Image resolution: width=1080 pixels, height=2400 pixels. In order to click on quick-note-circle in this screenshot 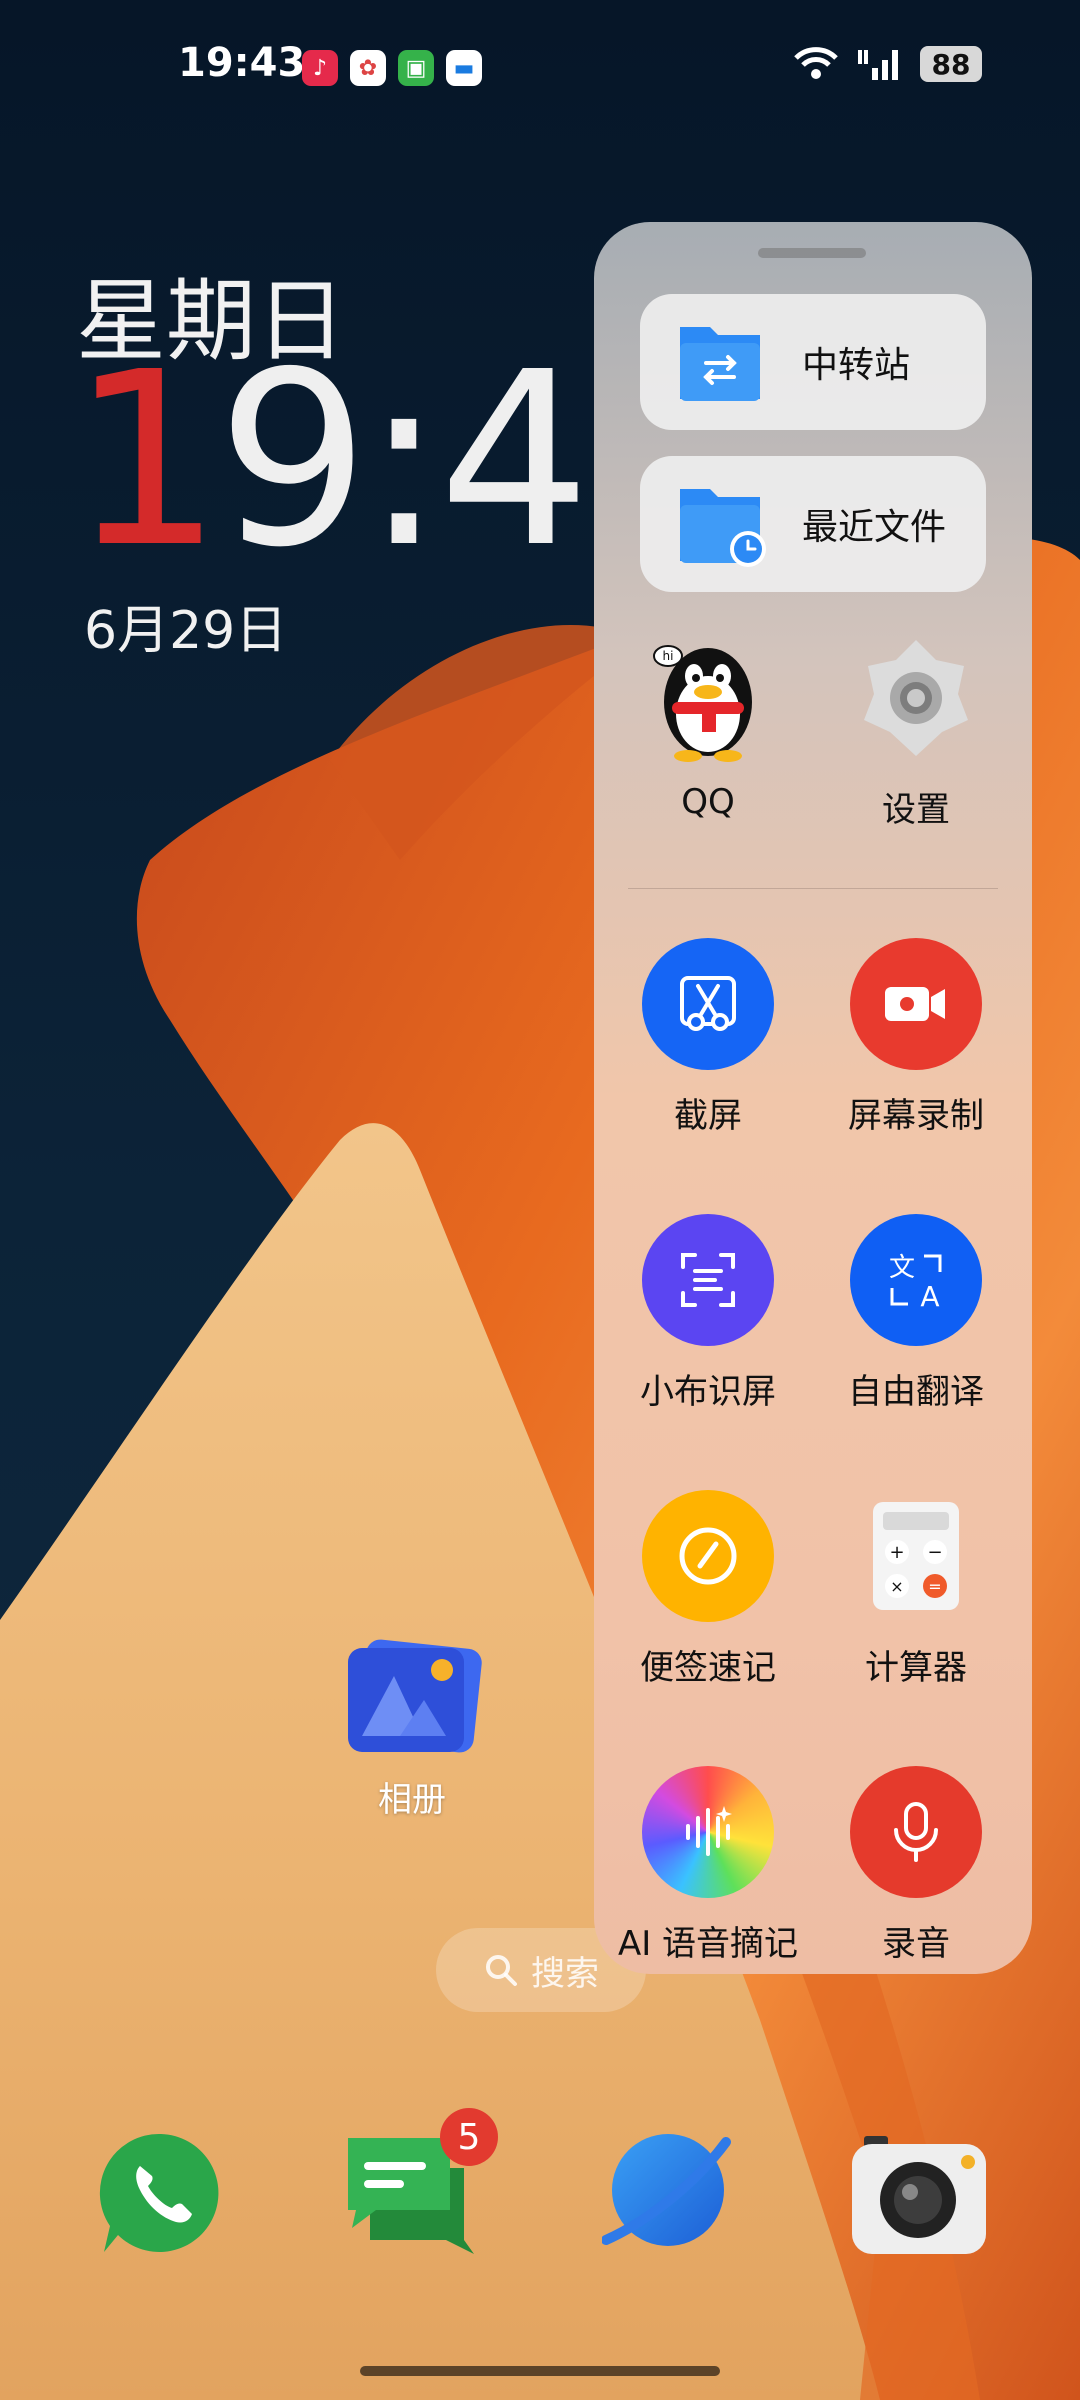, I will do `click(708, 1556)`.